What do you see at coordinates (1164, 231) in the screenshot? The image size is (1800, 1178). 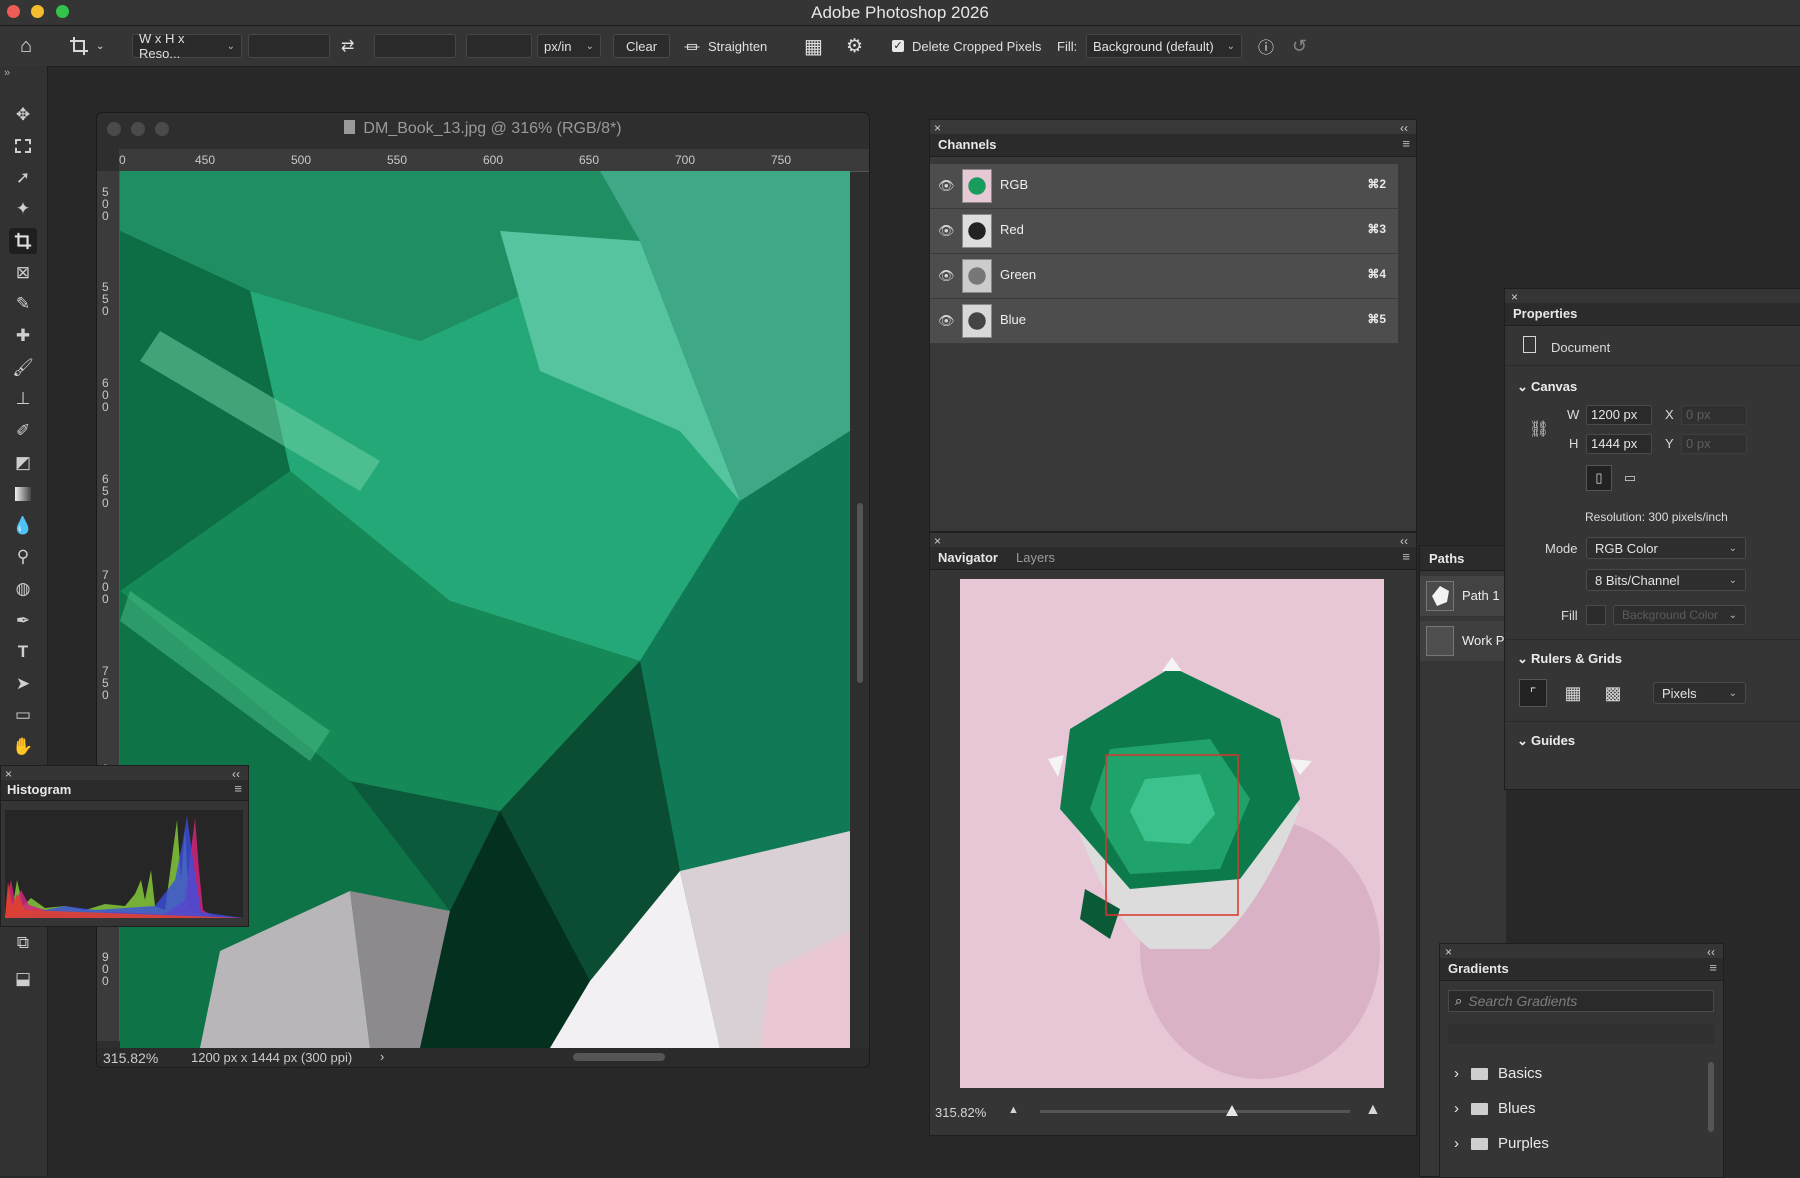 I see `channel-row: 👁 Red ⌘3` at bounding box center [1164, 231].